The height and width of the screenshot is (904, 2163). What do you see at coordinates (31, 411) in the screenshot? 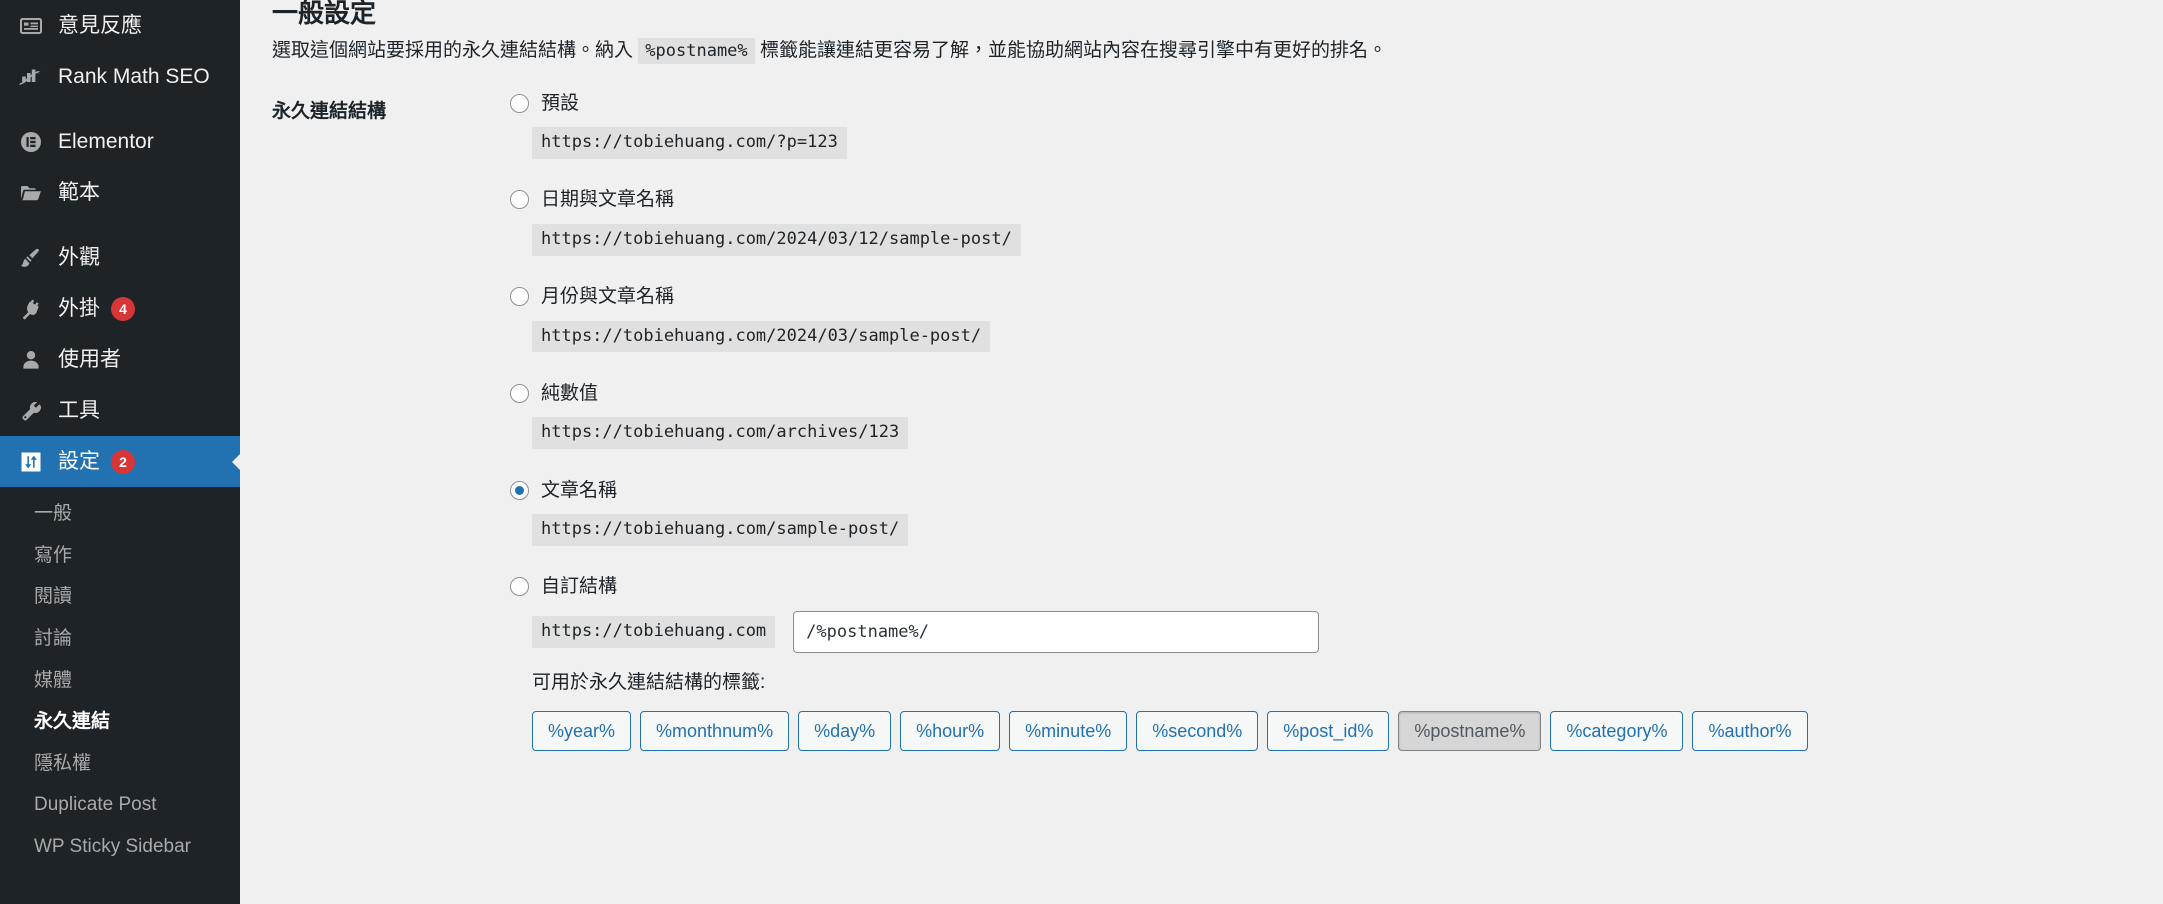
I see `wrench-icon` at bounding box center [31, 411].